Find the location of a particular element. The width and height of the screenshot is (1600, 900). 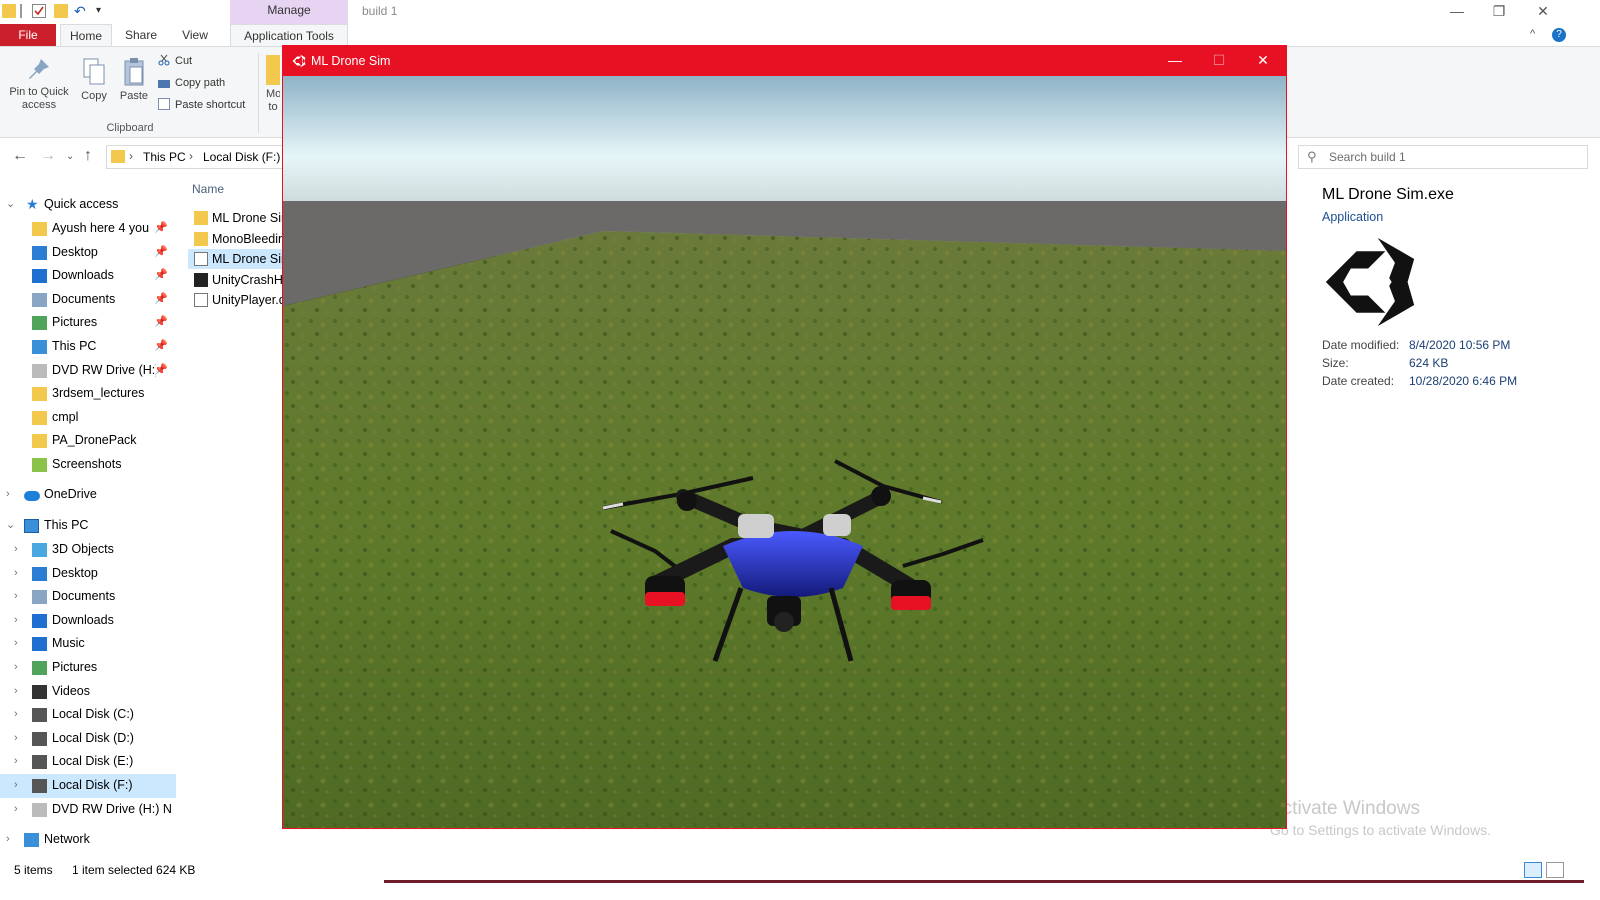

properties-icon is located at coordinates (39, 11).